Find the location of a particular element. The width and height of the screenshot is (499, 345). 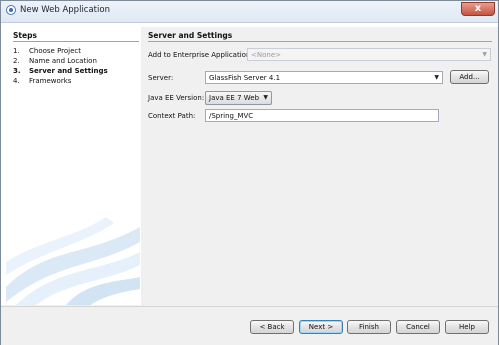

context-path-input: /Spring_MVC is located at coordinates (322, 115).